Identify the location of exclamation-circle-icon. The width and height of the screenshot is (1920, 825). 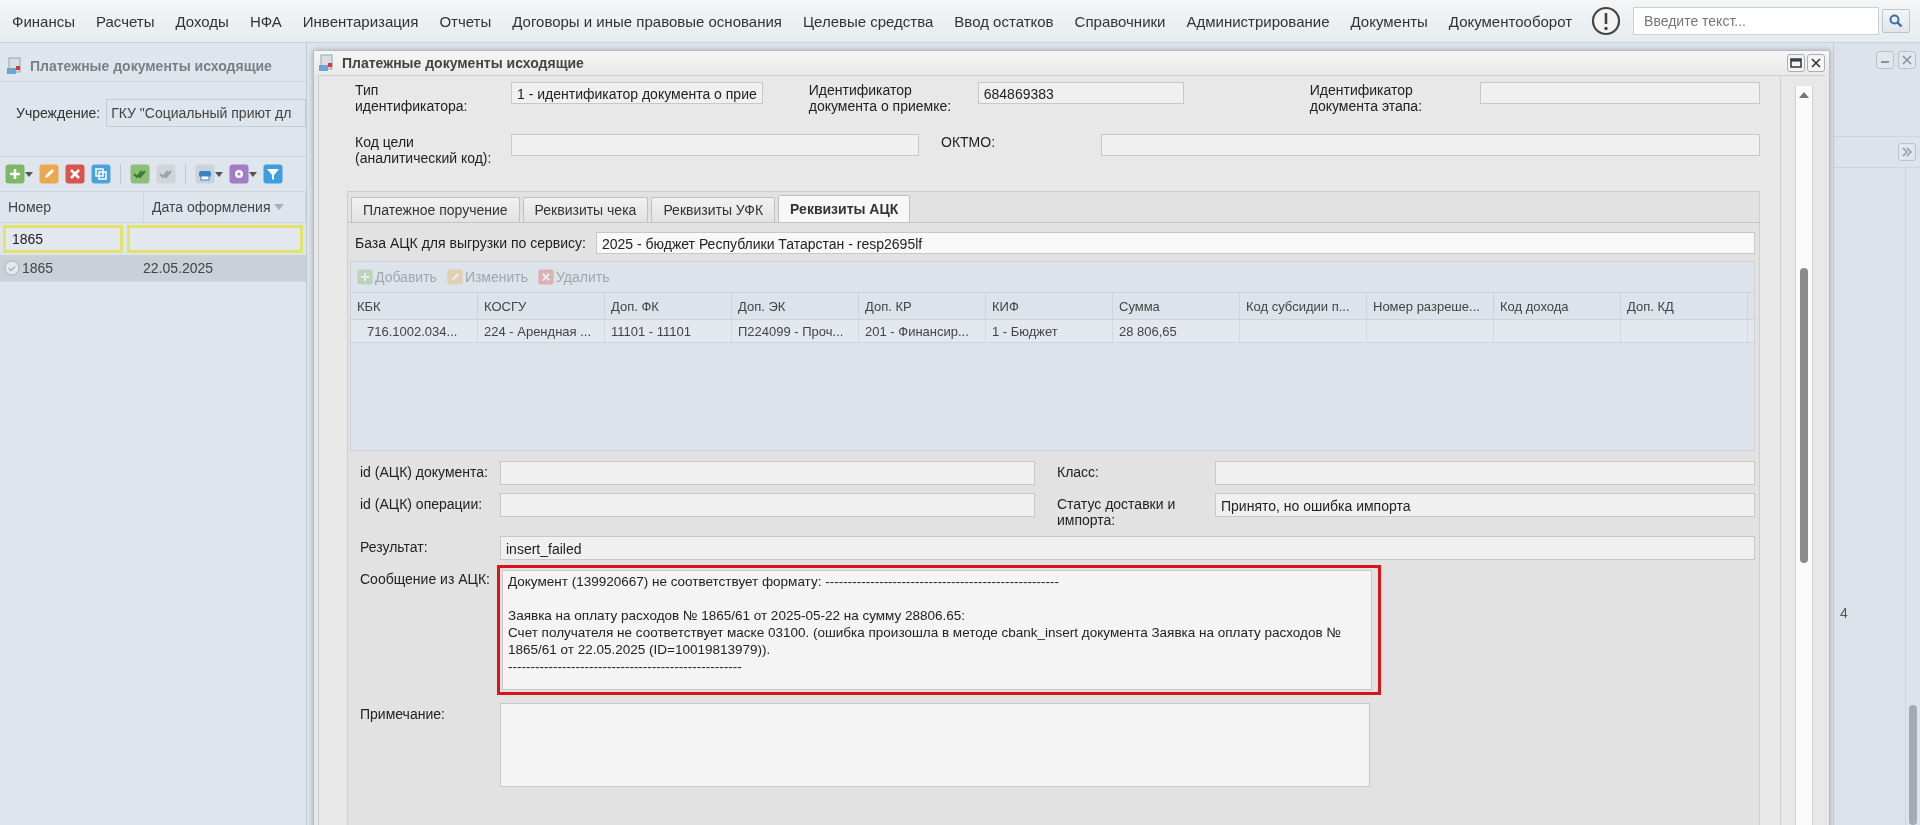
(1606, 21).